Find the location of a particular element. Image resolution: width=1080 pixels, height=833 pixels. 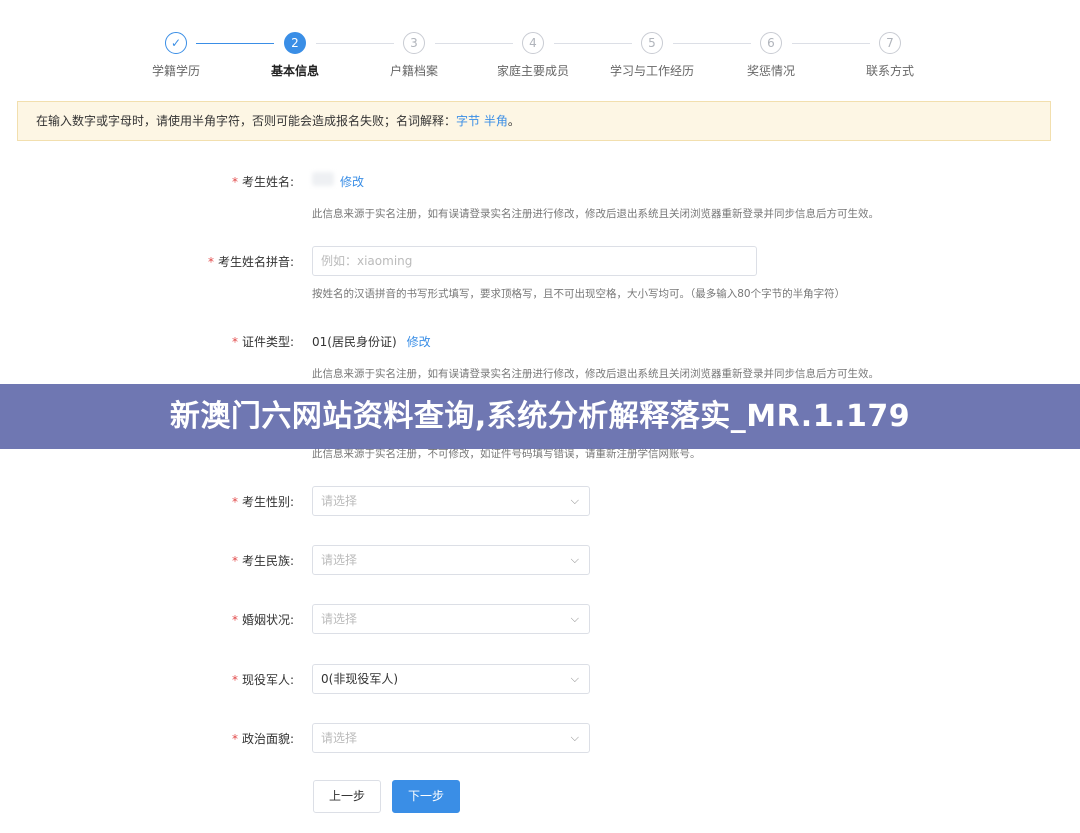

step-label: 联系方式 is located at coordinates (889, 71).